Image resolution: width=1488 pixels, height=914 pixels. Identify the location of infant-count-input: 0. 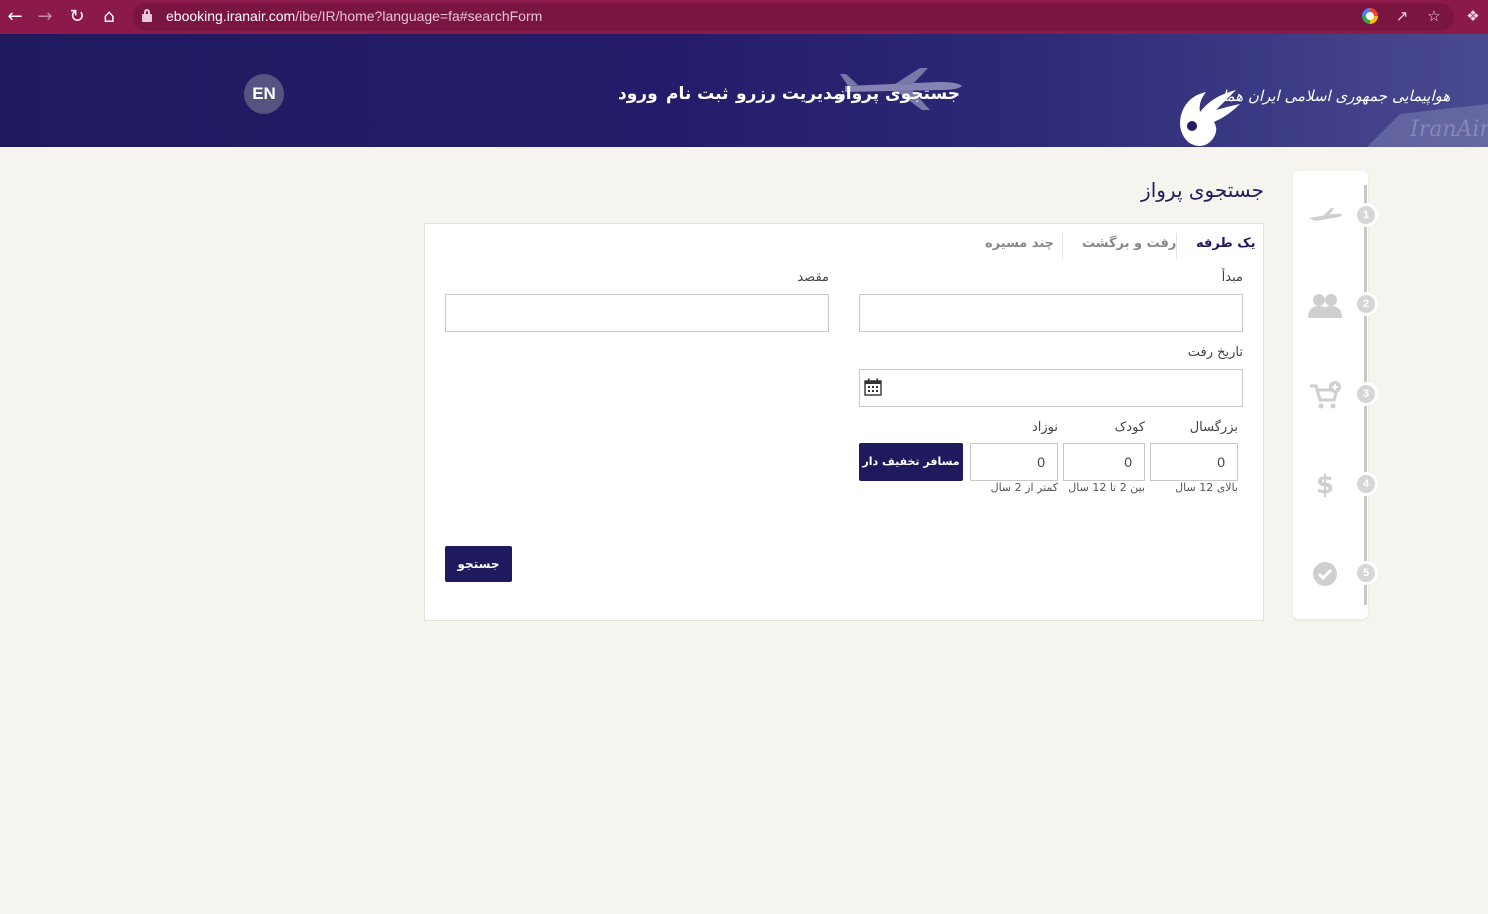
(1014, 462).